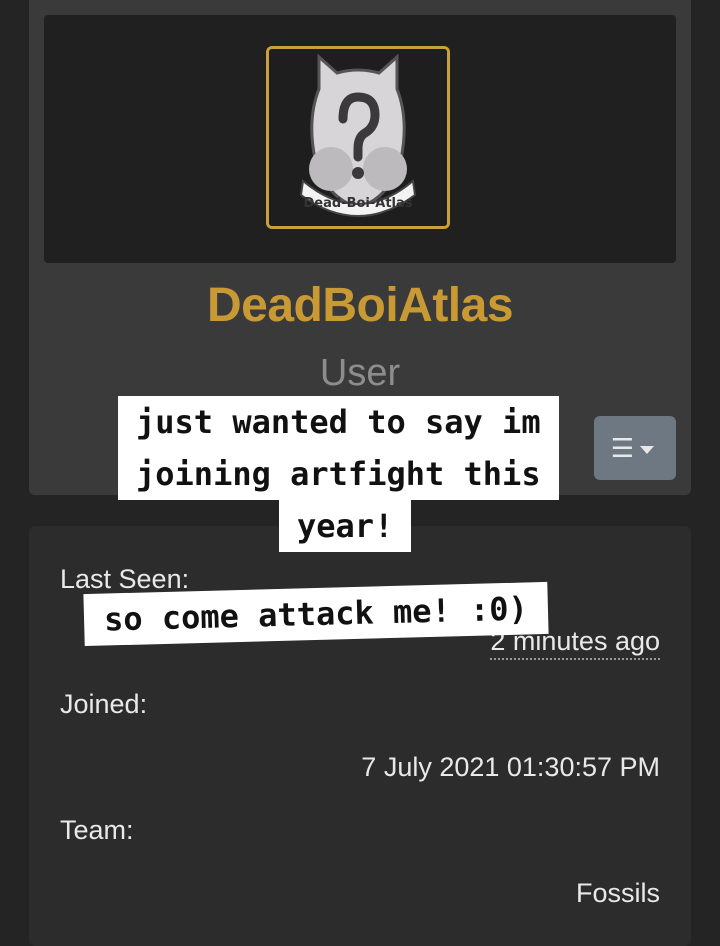 Image resolution: width=720 pixels, height=946 pixels. What do you see at coordinates (635, 448) in the screenshot?
I see `profile-menu-button: ☰` at bounding box center [635, 448].